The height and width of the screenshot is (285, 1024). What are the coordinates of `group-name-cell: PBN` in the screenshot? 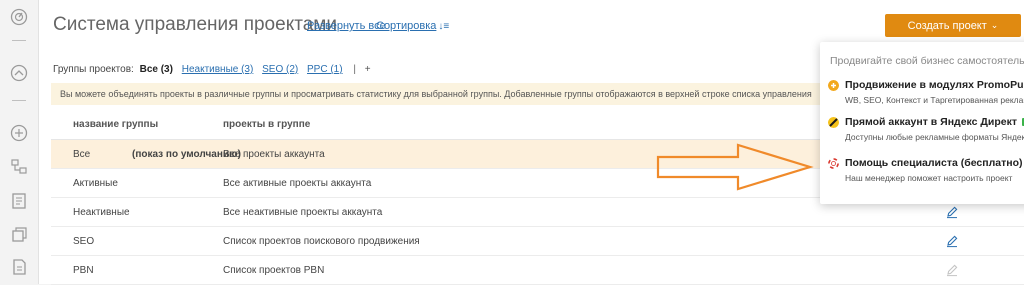 It's located at (137, 270).